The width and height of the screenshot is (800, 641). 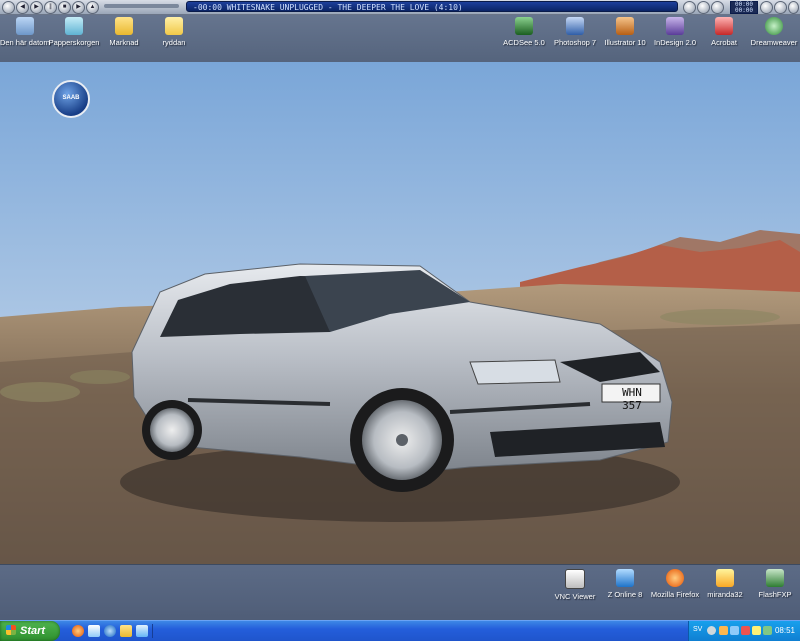 What do you see at coordinates (697, 629) in the screenshot?
I see `language-indicator: SV` at bounding box center [697, 629].